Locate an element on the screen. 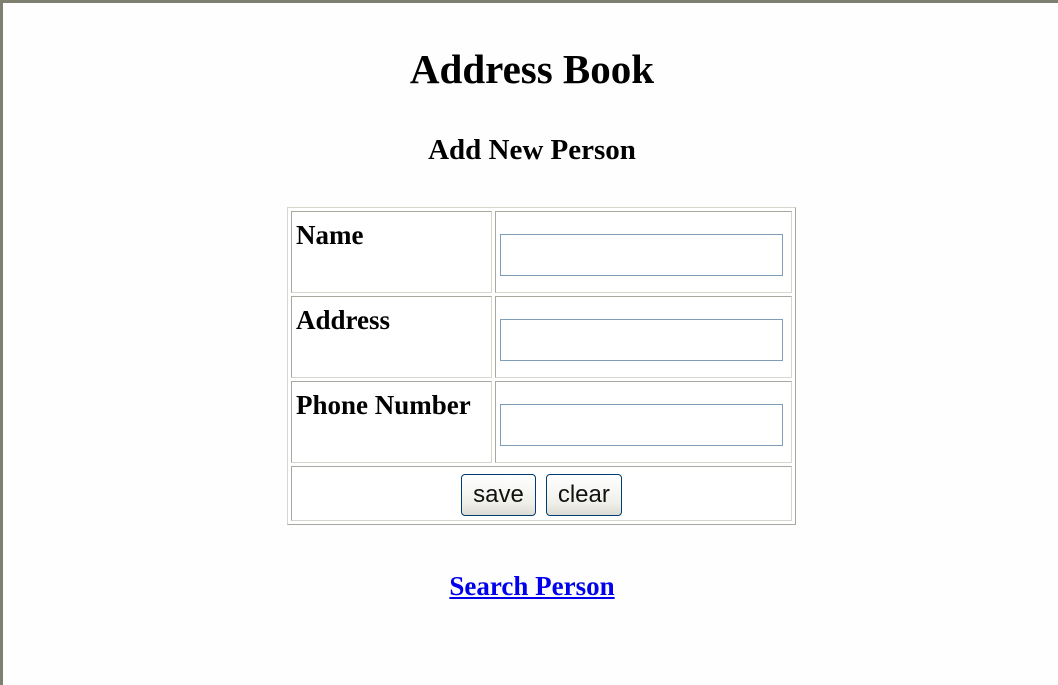  address-label-cell: Address is located at coordinates (391, 337).